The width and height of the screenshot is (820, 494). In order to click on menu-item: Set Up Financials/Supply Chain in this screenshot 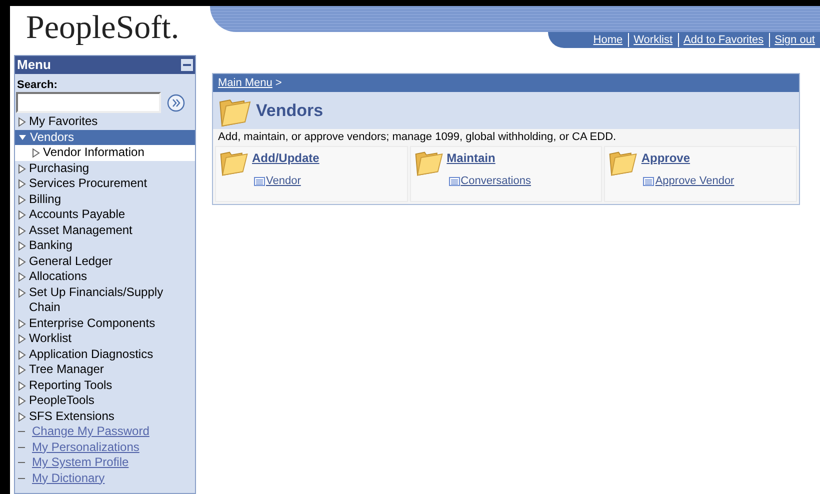, I will do `click(105, 300)`.